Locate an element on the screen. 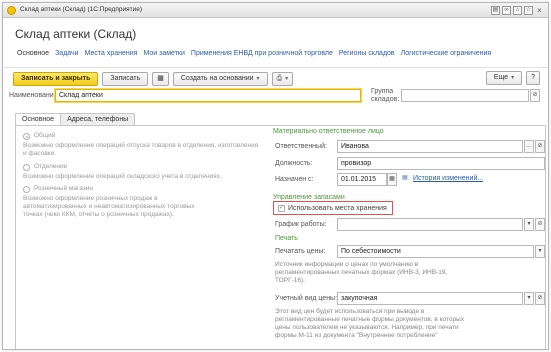 Image resolution: width=551 pixels, height=352 pixels. stock-section-title: Управление запасами is located at coordinates (309, 197).